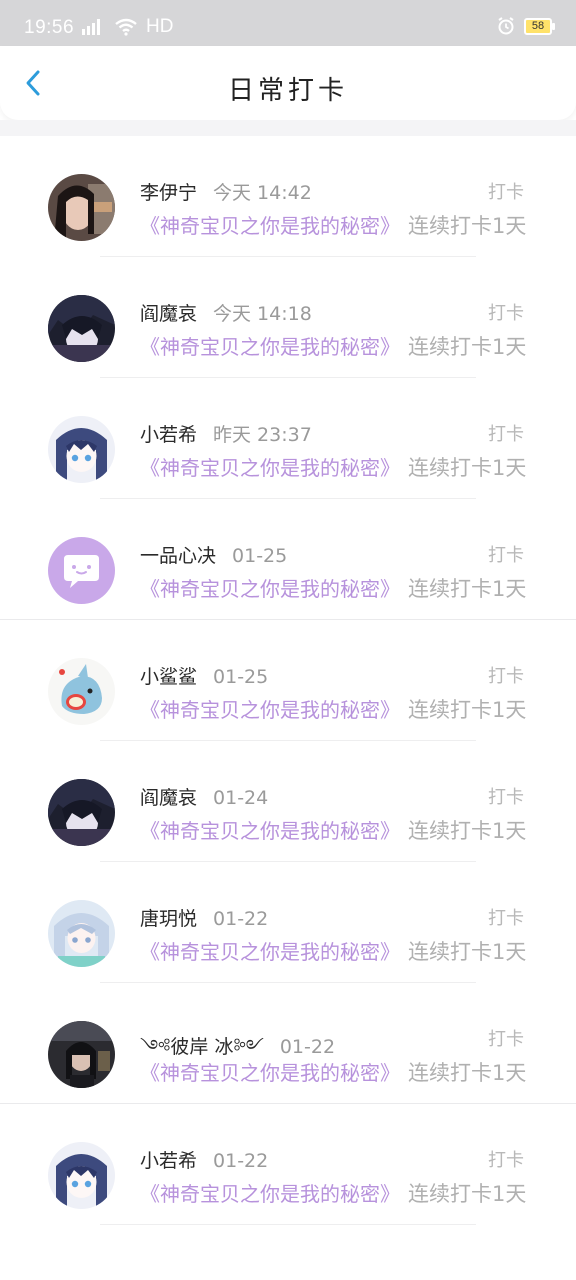 This screenshot has height=1280, width=576. What do you see at coordinates (204, 796) in the screenshot?
I see `user-info-line: 阎魔哀 01-24` at bounding box center [204, 796].